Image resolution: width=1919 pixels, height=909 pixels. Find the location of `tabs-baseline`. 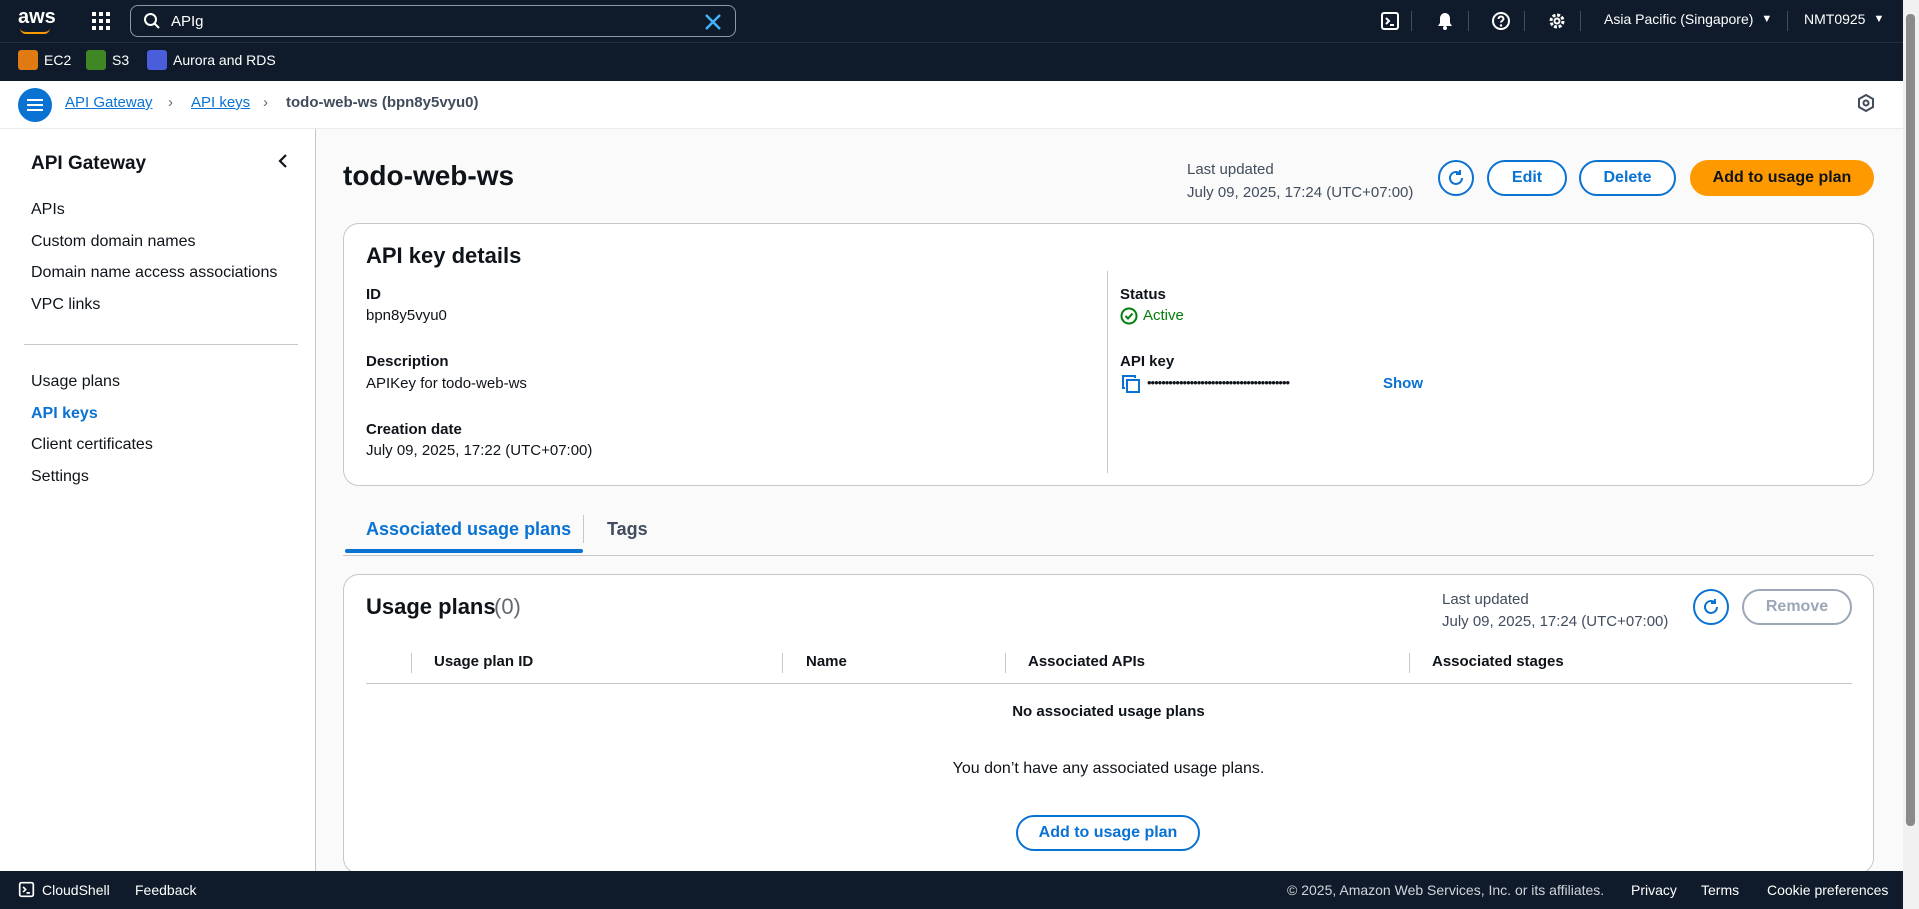

tabs-baseline is located at coordinates (1108, 555).